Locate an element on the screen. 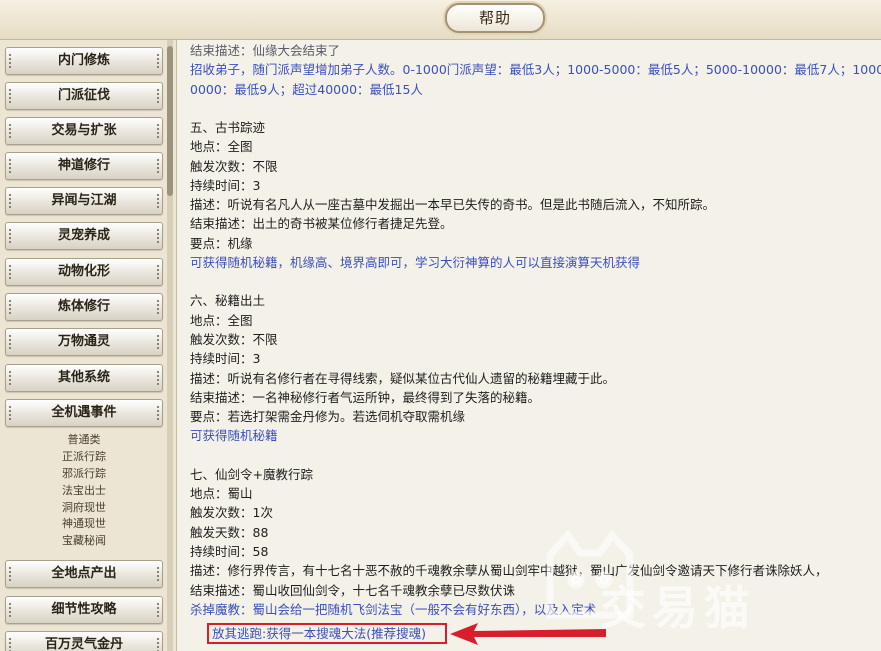  sidebar-item-label: 其他系统 is located at coordinates (83, 377).